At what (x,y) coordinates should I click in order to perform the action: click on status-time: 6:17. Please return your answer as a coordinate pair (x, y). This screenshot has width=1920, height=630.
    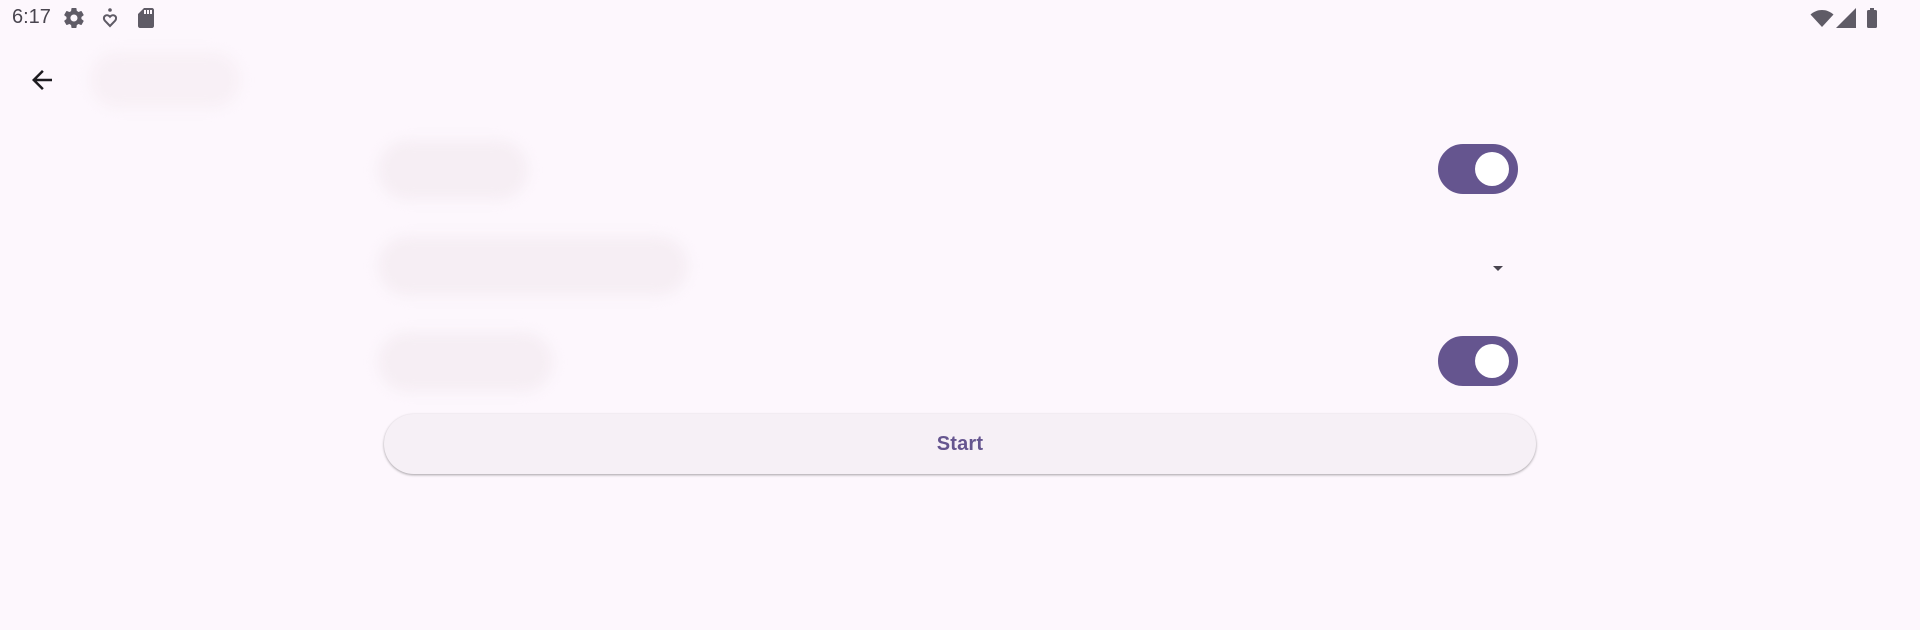
    Looking at the image, I should click on (31, 17).